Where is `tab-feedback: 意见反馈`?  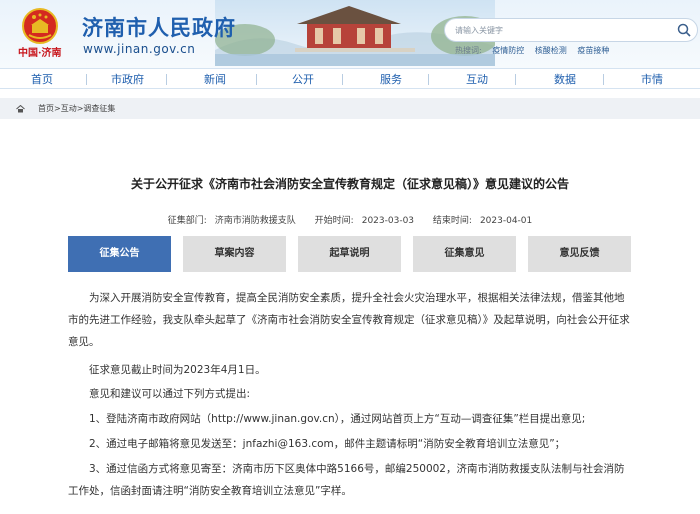
tab-feedback: 意见反馈 is located at coordinates (579, 254).